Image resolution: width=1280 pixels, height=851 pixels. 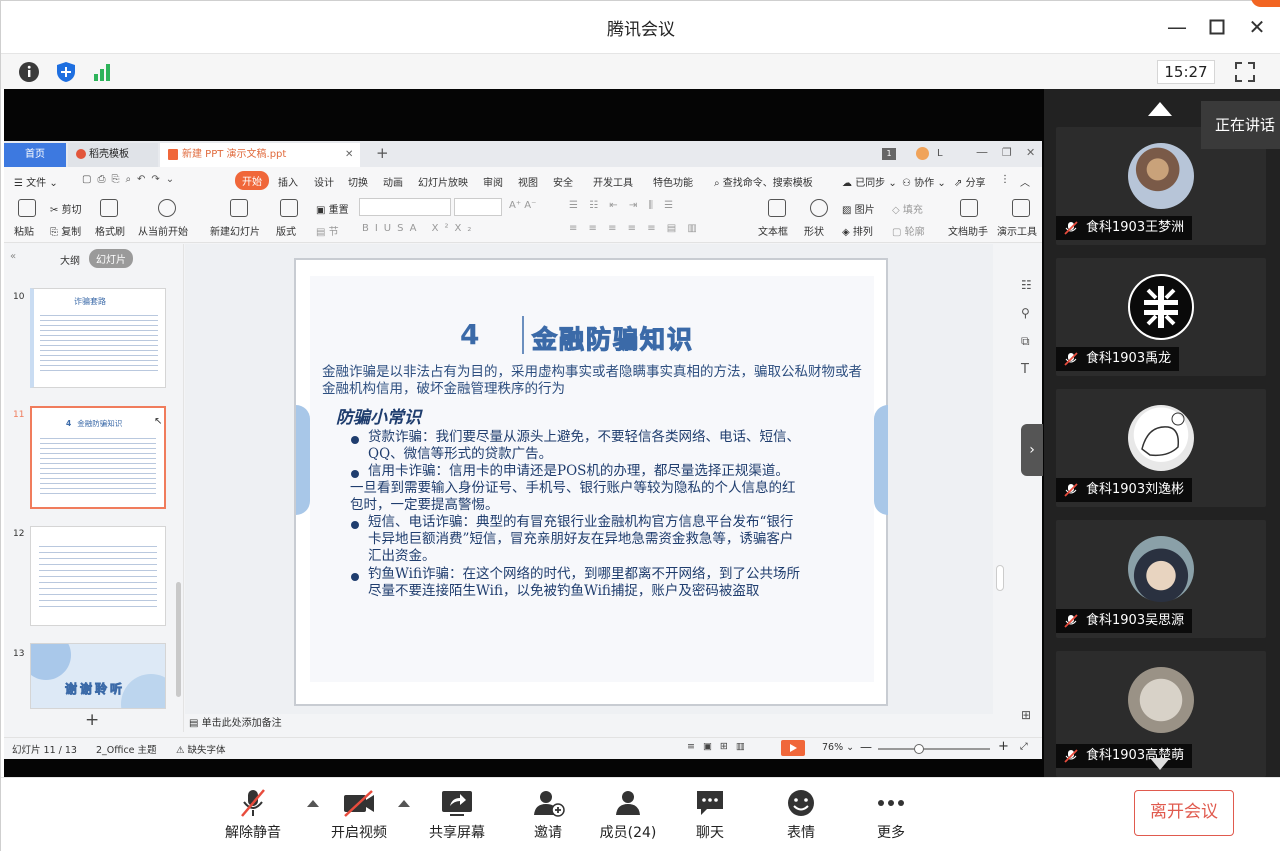 I want to click on reset-button: ▣ 重置, so click(x=332, y=208).